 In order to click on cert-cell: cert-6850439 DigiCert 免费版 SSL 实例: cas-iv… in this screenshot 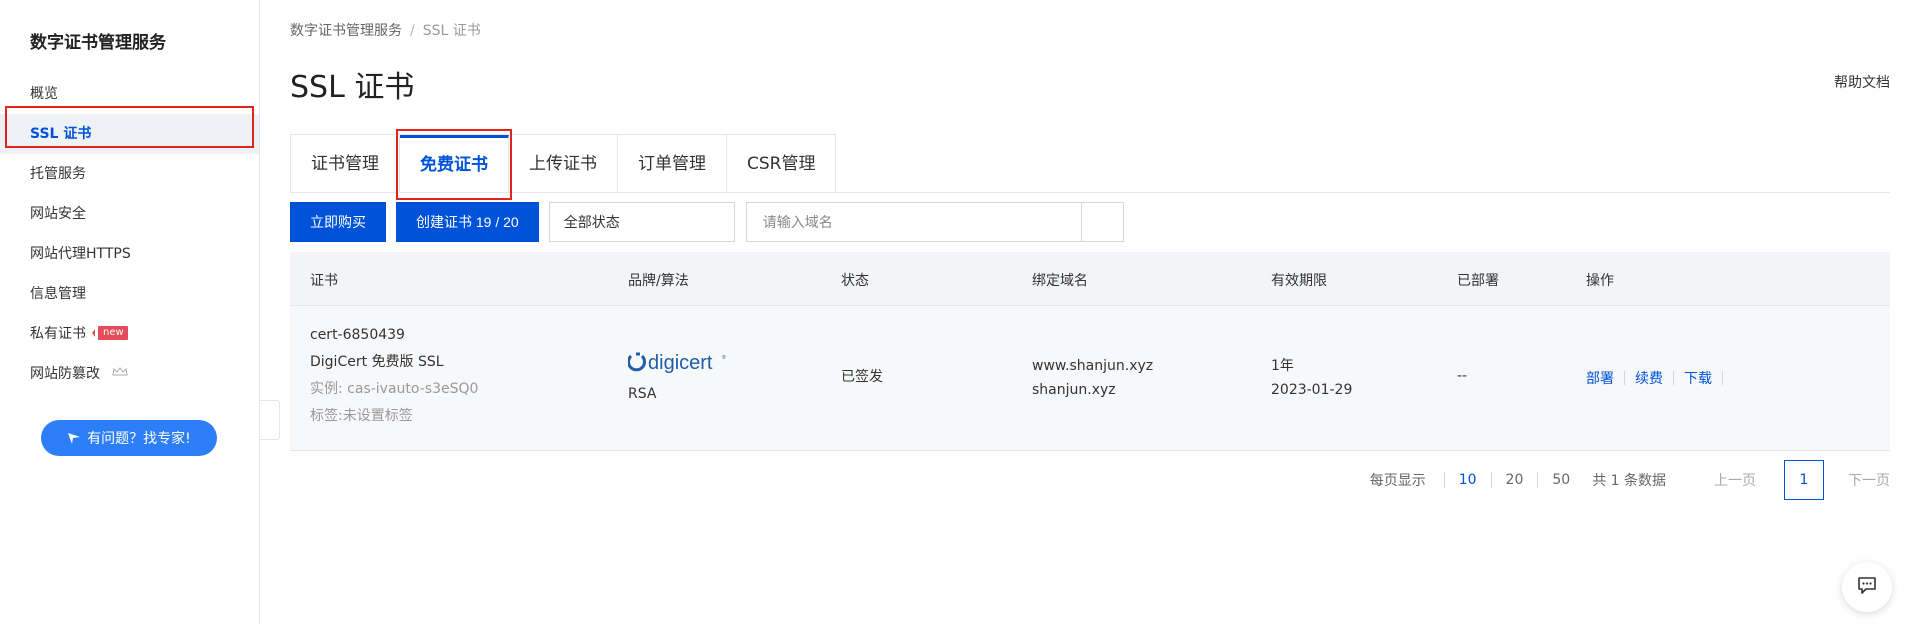, I will do `click(394, 376)`.